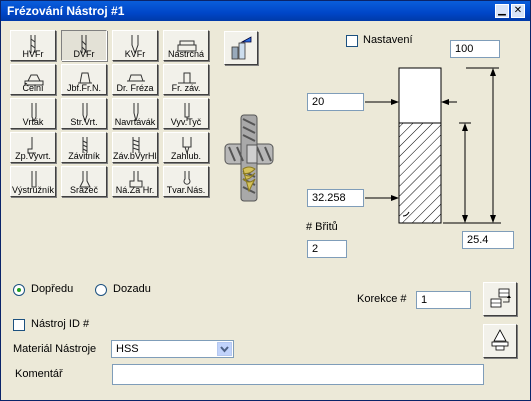 Image resolution: width=531 pixels, height=401 pixels. What do you see at coordinates (335, 102) in the screenshot?
I see `diameter-field: 20` at bounding box center [335, 102].